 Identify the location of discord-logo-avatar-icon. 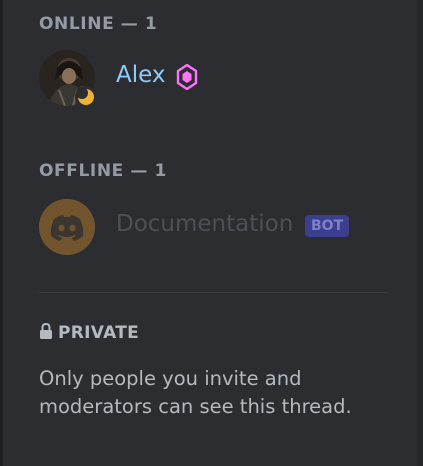
(67, 227).